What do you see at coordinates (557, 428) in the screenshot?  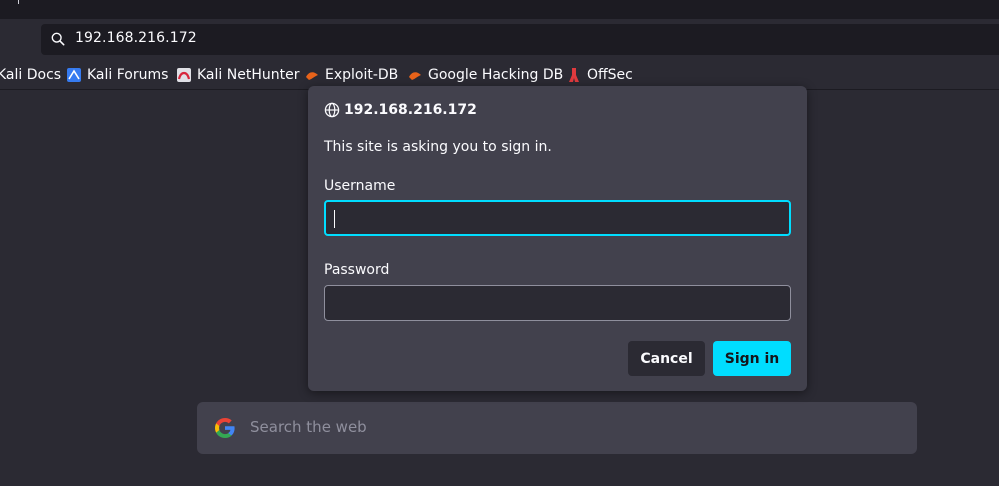 I see `web-search-box: Search the web` at bounding box center [557, 428].